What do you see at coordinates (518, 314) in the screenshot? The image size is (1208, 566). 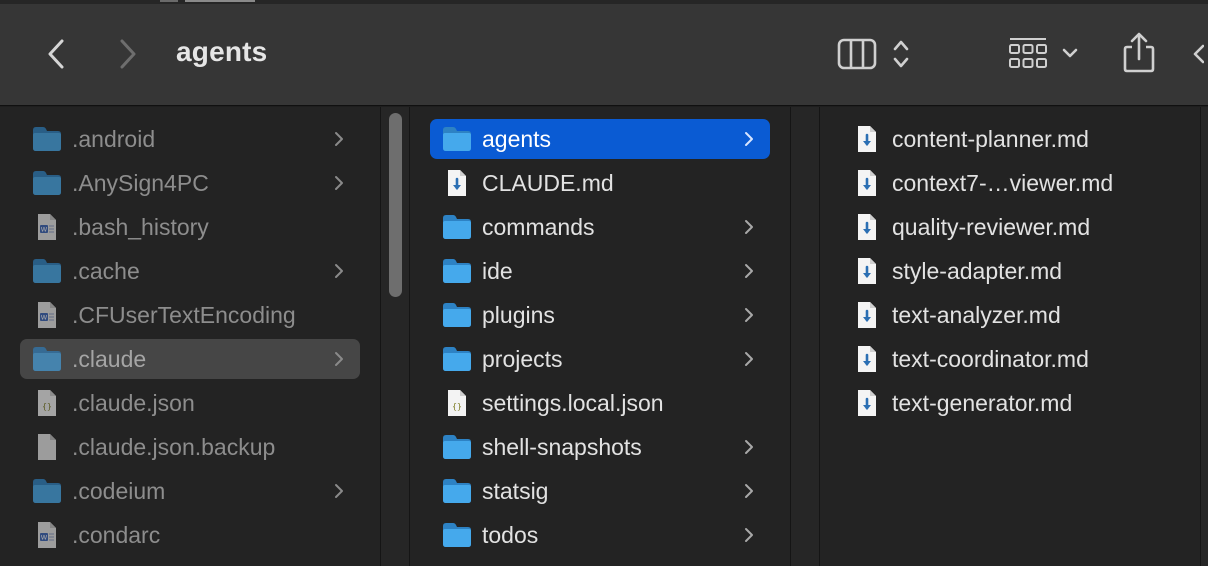 I see `item-label: plugins` at bounding box center [518, 314].